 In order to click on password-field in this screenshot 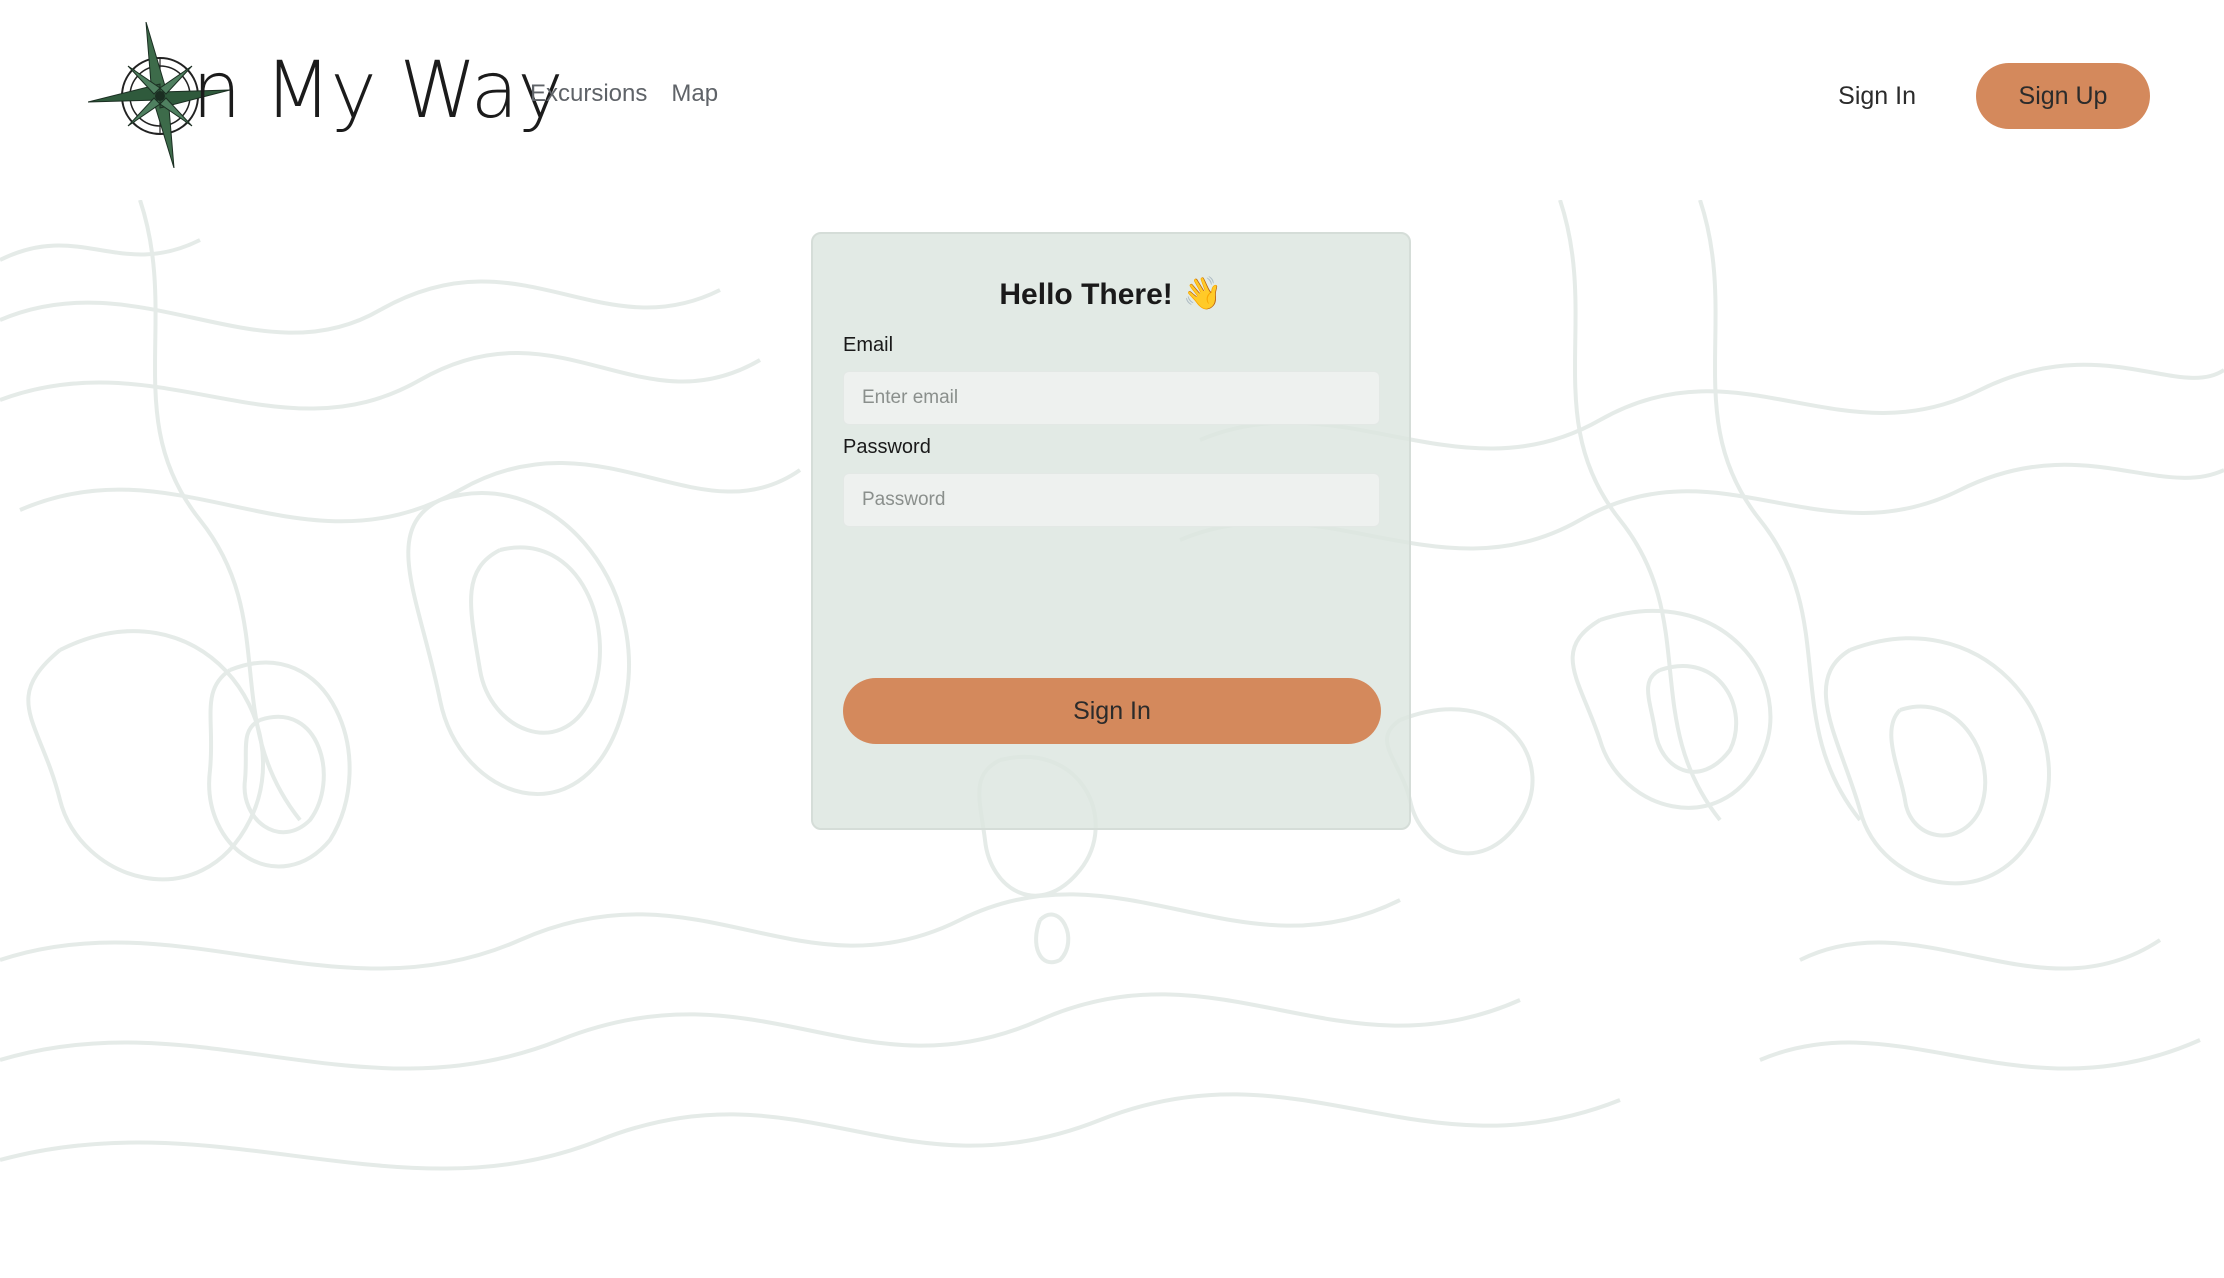, I will do `click(1111, 500)`.